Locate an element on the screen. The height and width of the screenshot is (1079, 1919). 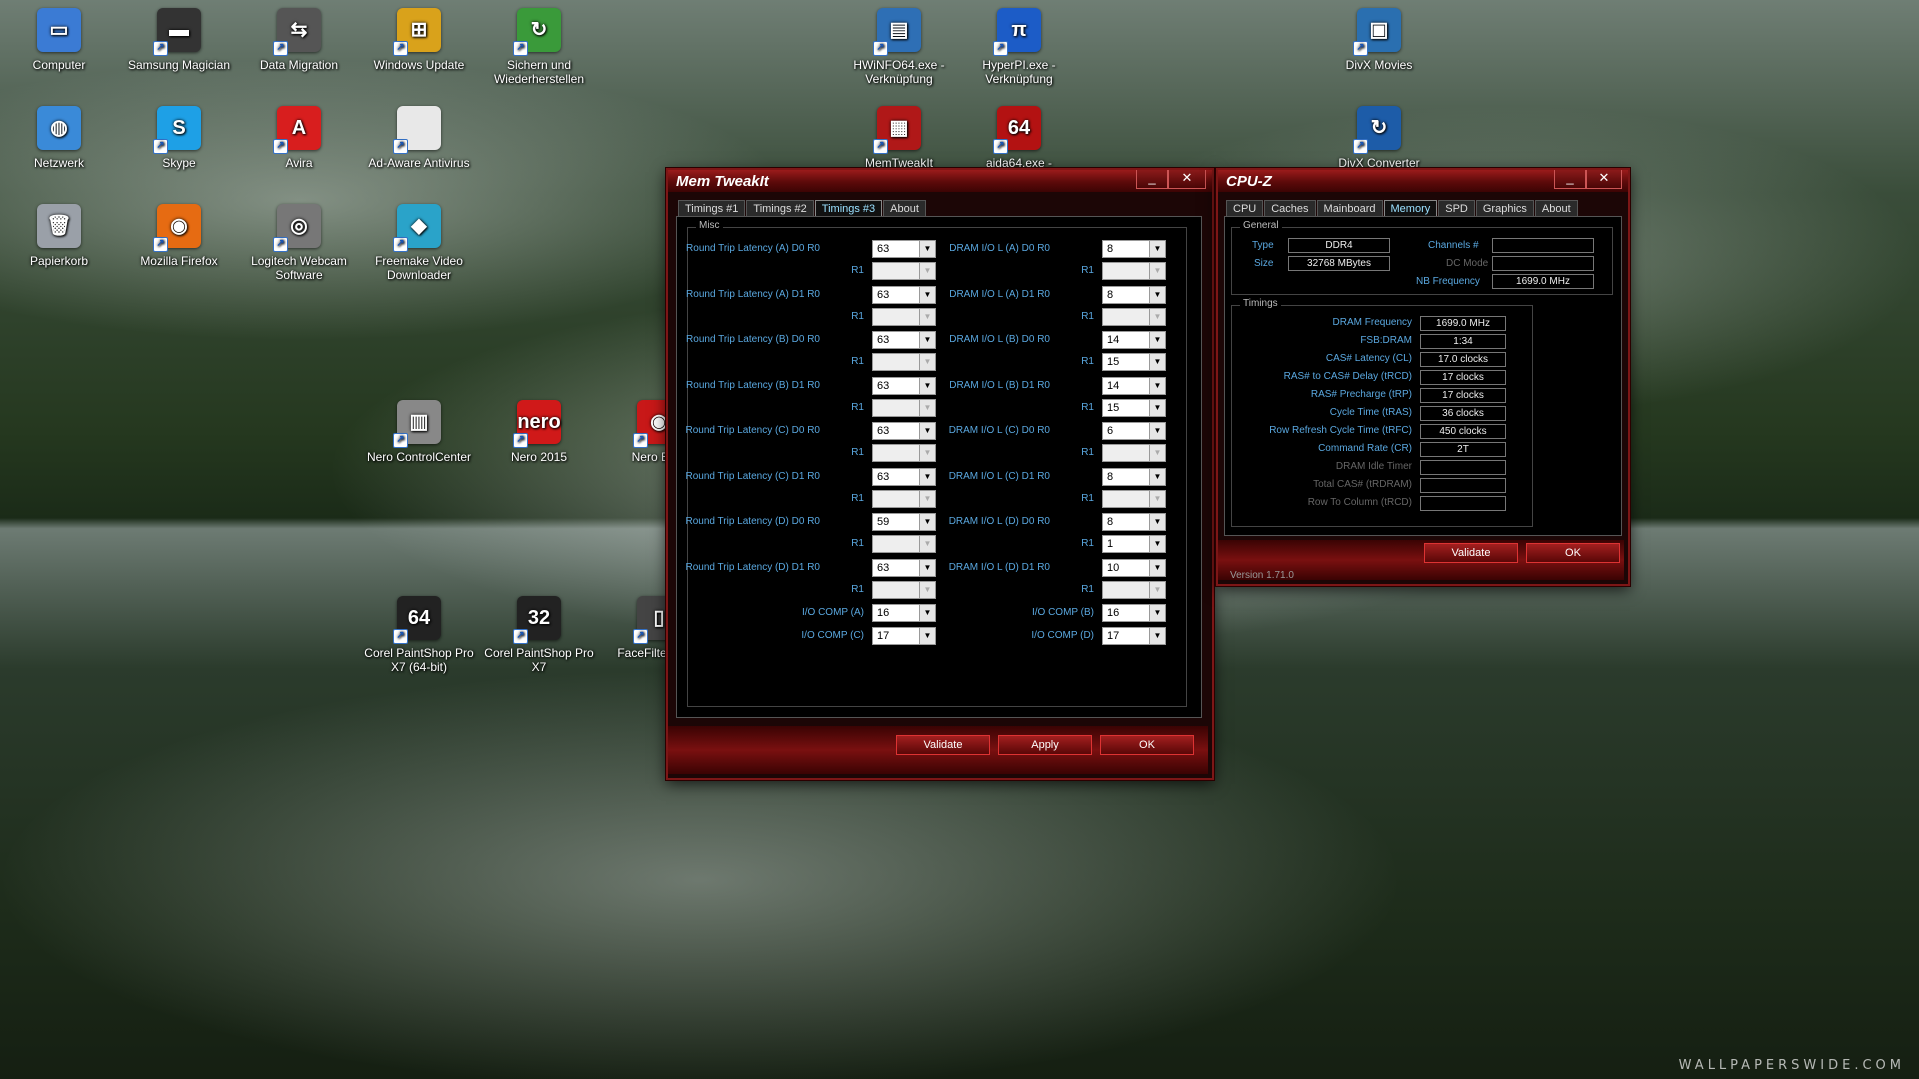
apply-button: Apply is located at coordinates (1045, 745).